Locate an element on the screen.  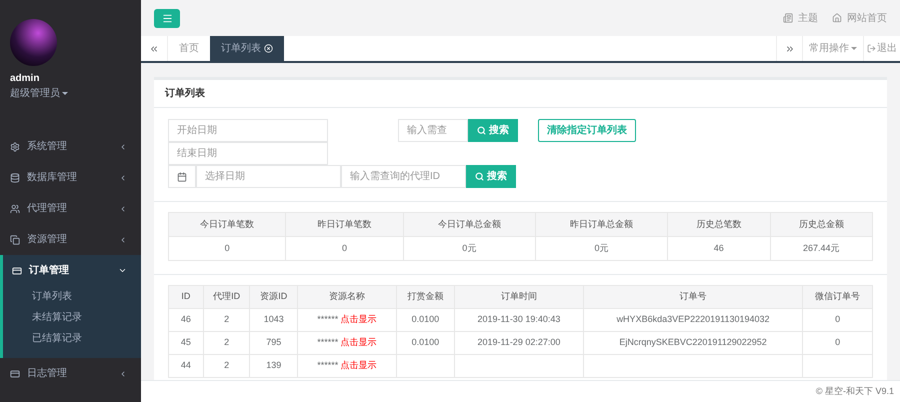
column-header: 订单时间 is located at coordinates (519, 297).